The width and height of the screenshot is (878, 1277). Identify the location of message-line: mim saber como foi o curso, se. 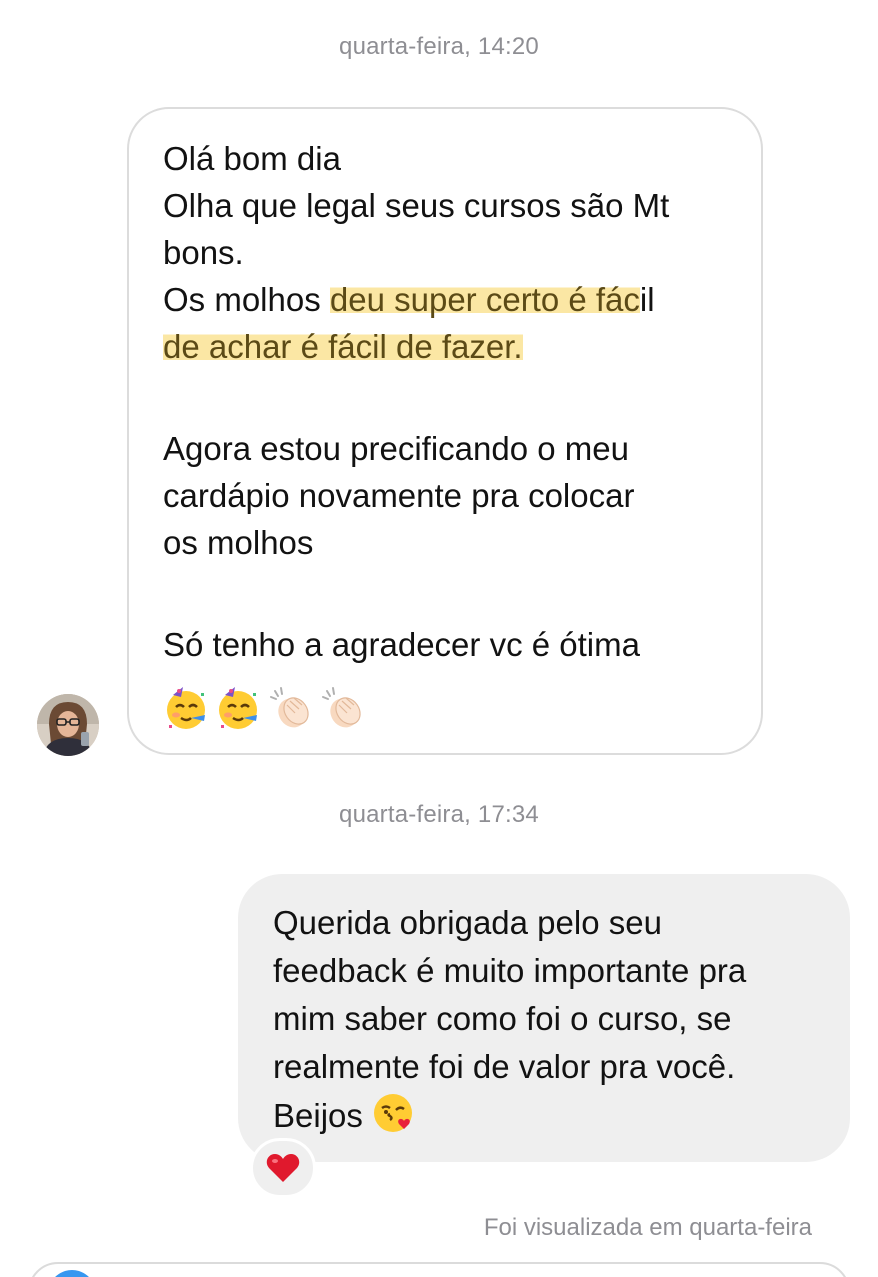
(502, 1018).